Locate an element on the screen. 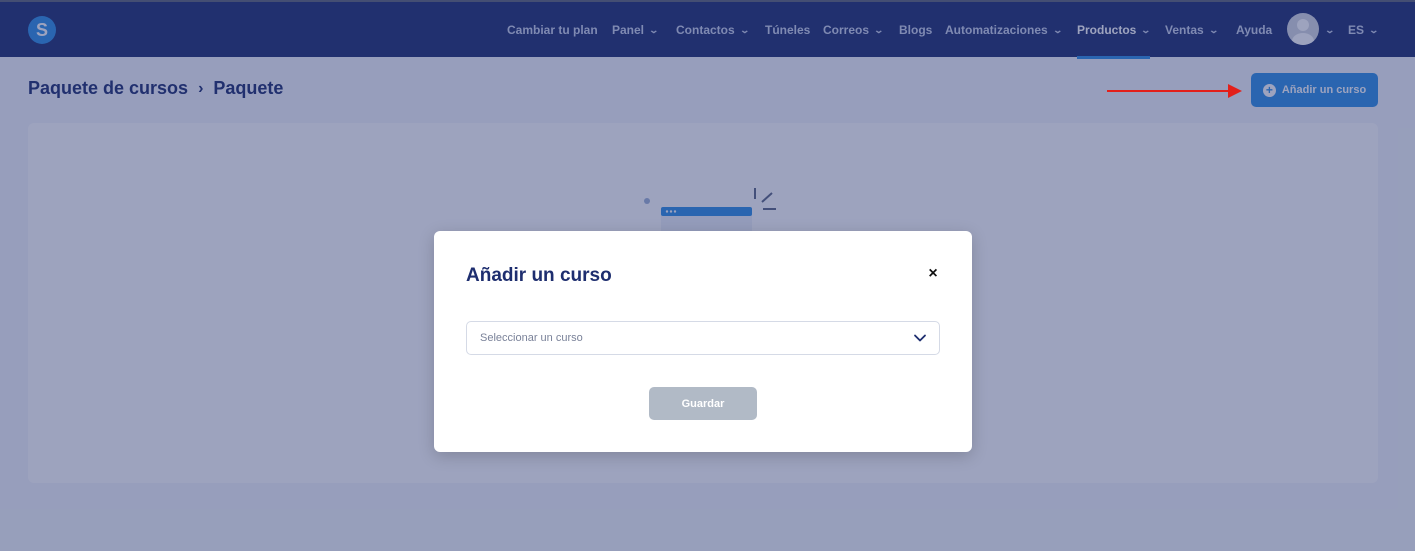  modal-title: Añadir un curso is located at coordinates (539, 275).